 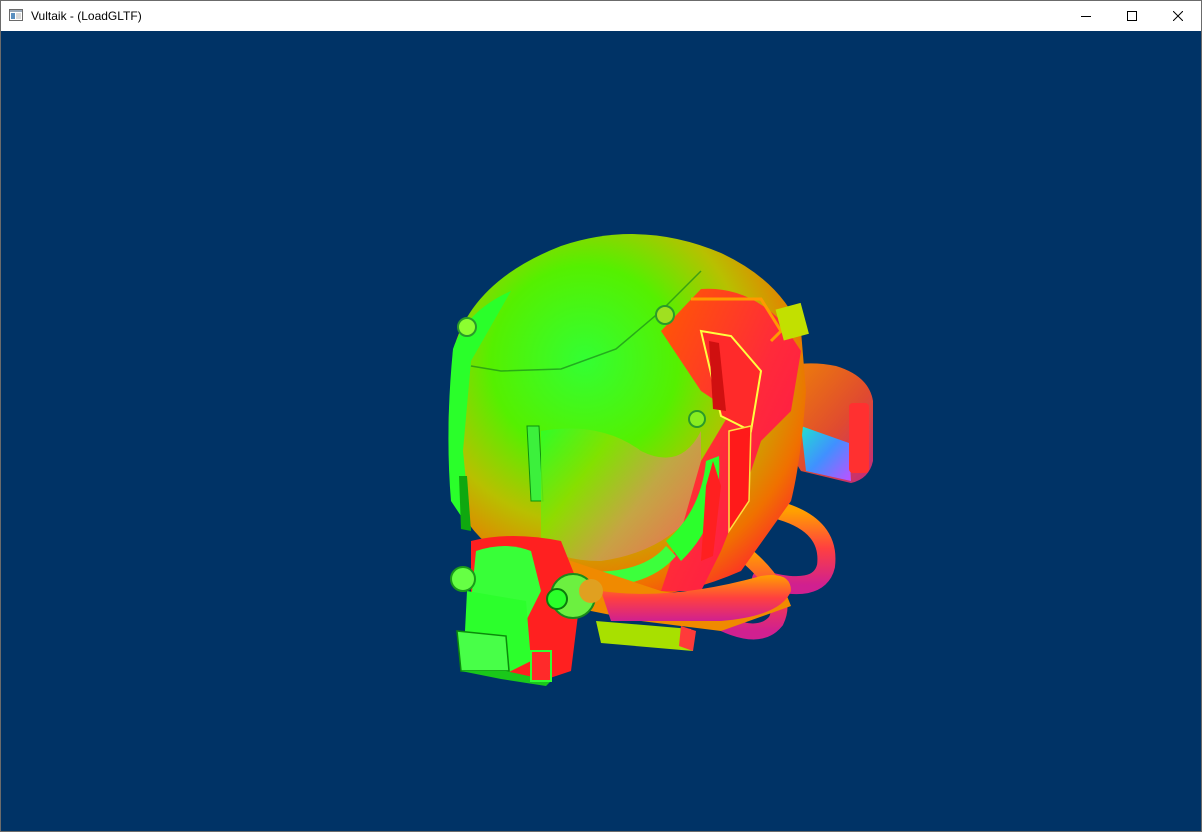 I want to click on close-icon, so click(x=1178, y=16).